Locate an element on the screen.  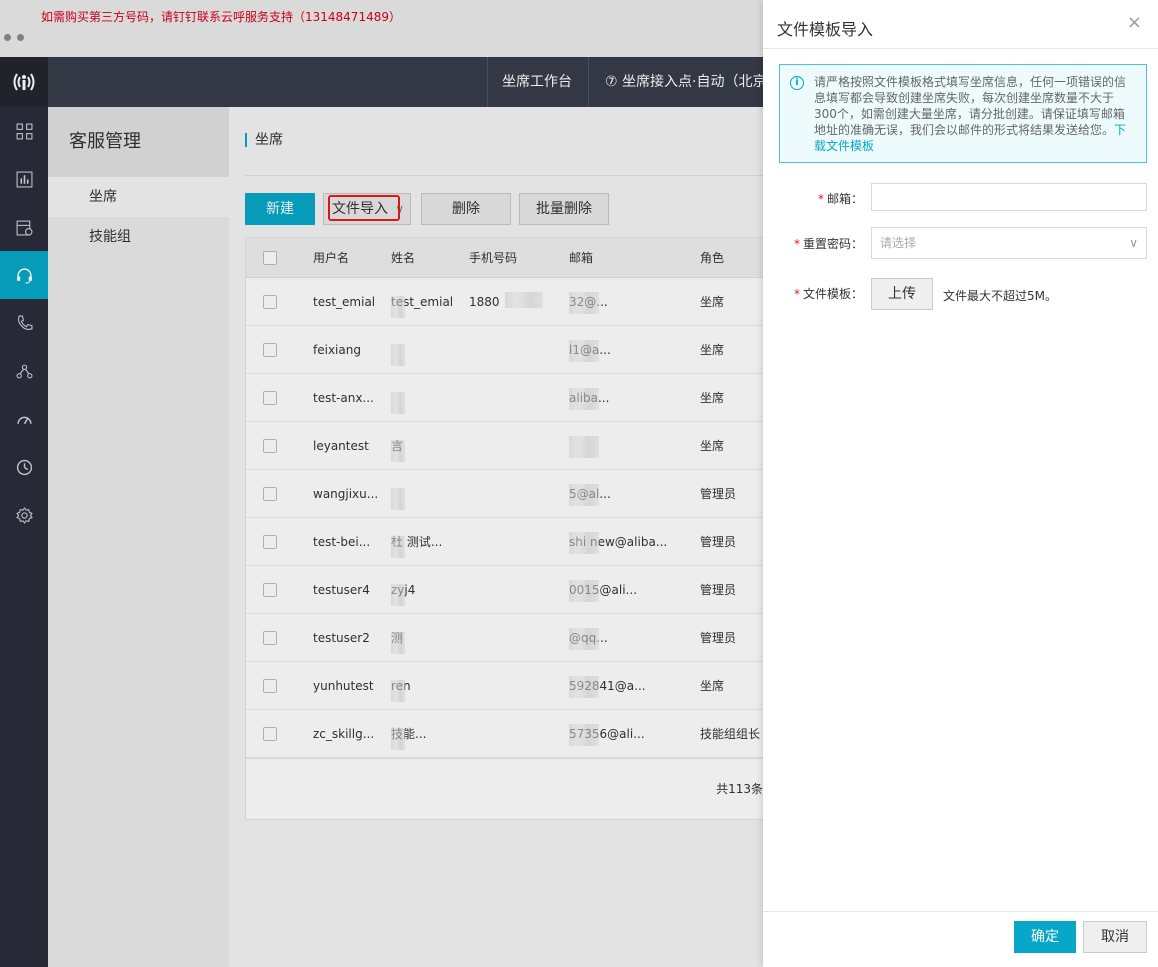
chevron-down-icon: ∨ is located at coordinates (1133, 243).